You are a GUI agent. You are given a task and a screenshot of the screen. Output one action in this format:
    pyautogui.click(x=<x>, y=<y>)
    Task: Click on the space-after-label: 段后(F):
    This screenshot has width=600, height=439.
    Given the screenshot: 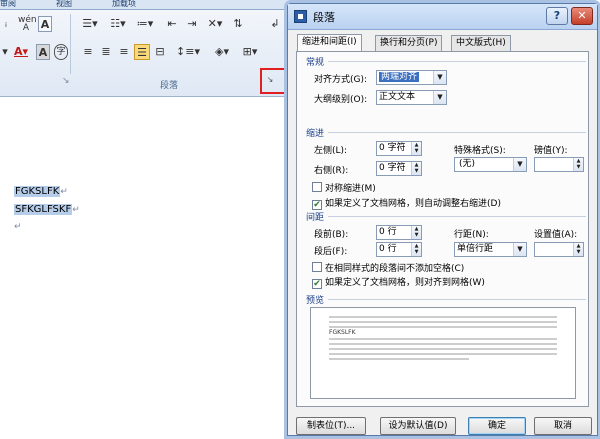 What is the action you would take?
    pyautogui.click(x=331, y=252)
    